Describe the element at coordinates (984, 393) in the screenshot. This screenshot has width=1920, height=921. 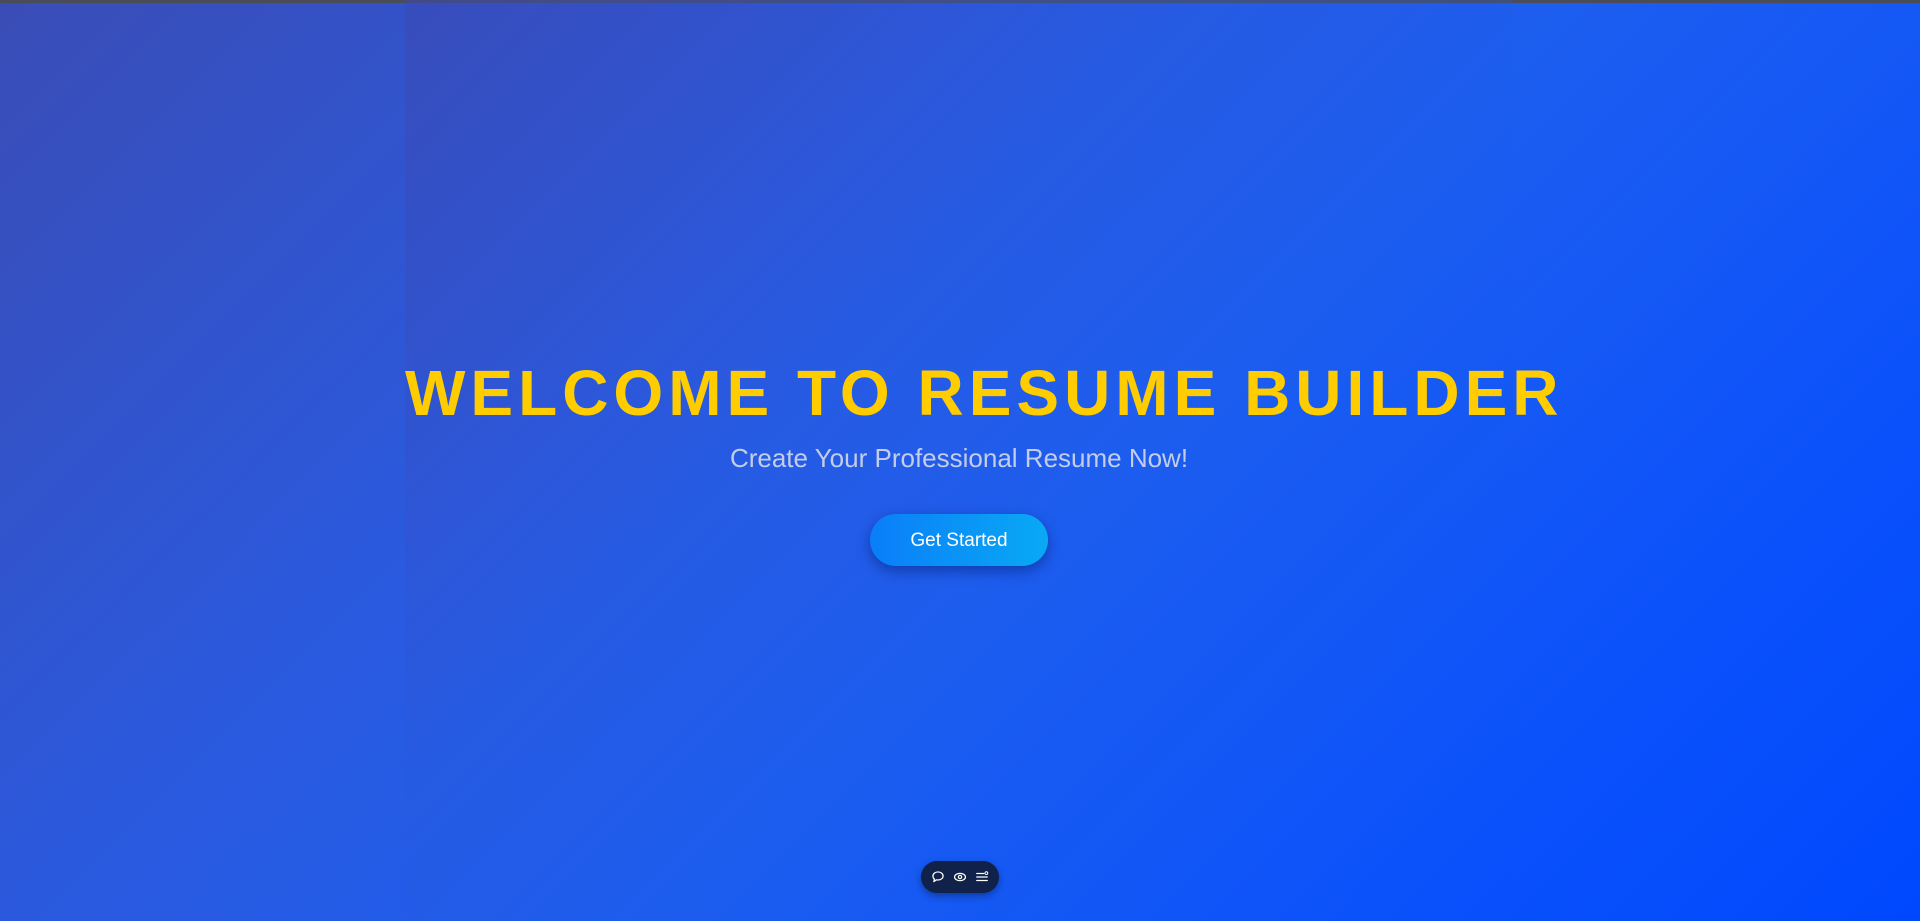
I see `hero-title: WELCOME TO RESUME BUILDER` at that location.